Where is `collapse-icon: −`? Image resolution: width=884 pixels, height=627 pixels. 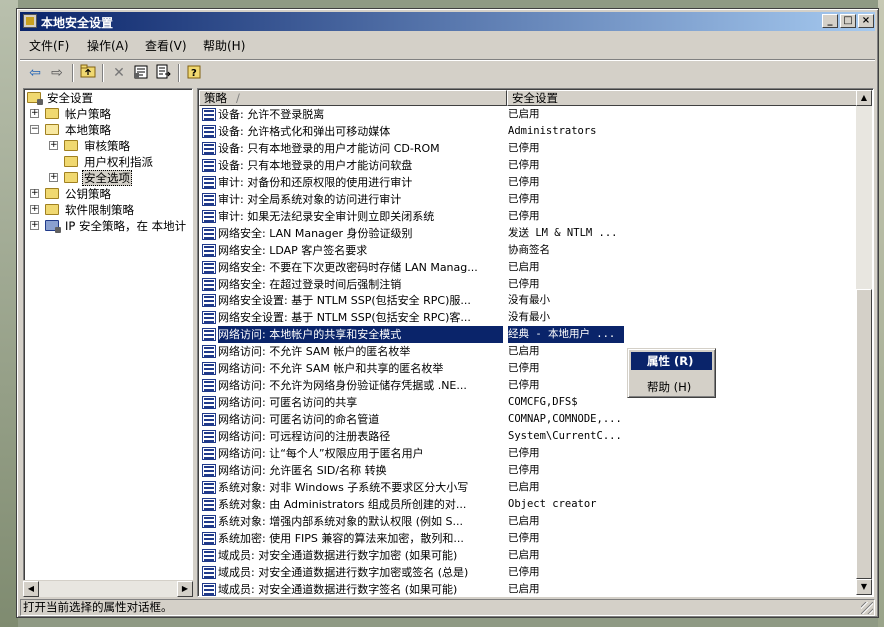 collapse-icon: − is located at coordinates (34, 129).